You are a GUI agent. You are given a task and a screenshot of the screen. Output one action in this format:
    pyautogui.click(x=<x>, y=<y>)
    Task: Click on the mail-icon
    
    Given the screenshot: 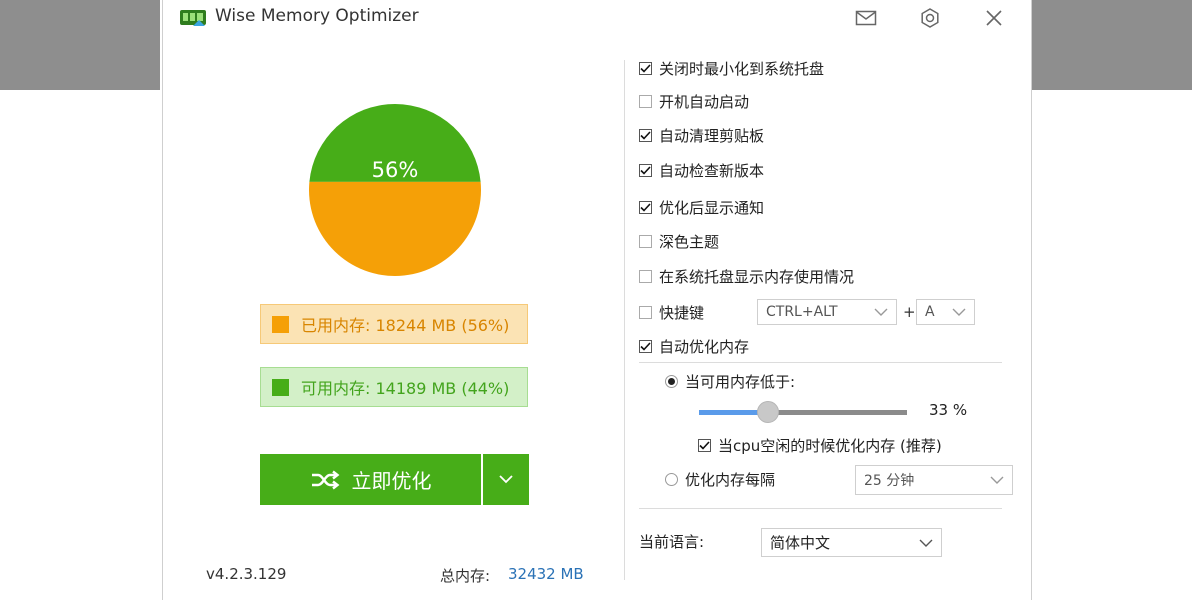 What is the action you would take?
    pyautogui.click(x=866, y=18)
    